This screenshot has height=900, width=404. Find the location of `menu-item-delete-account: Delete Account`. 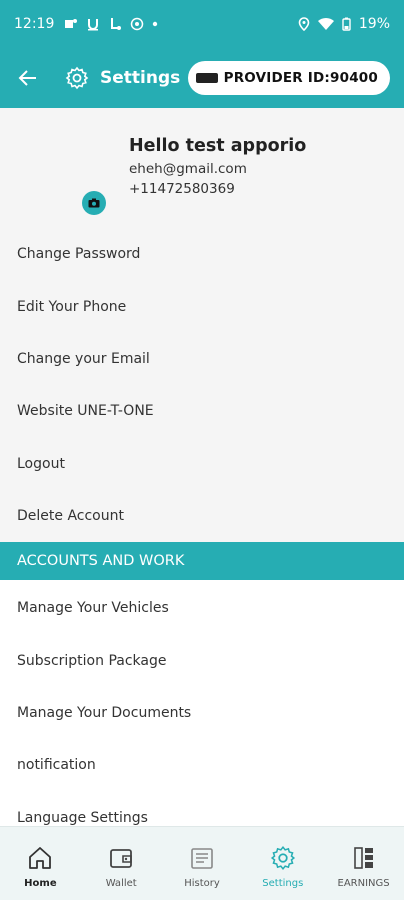

menu-item-delete-account: Delete Account is located at coordinates (202, 516).